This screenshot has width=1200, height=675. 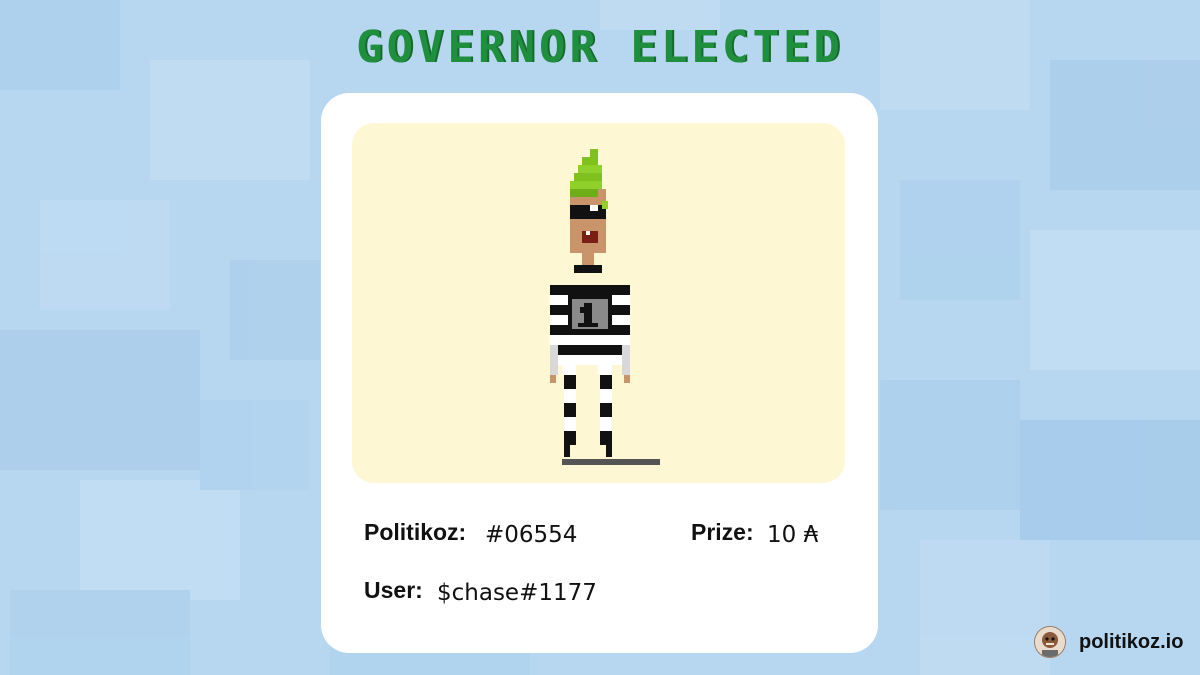 What do you see at coordinates (722, 532) in the screenshot?
I see `prize-label: Prize:` at bounding box center [722, 532].